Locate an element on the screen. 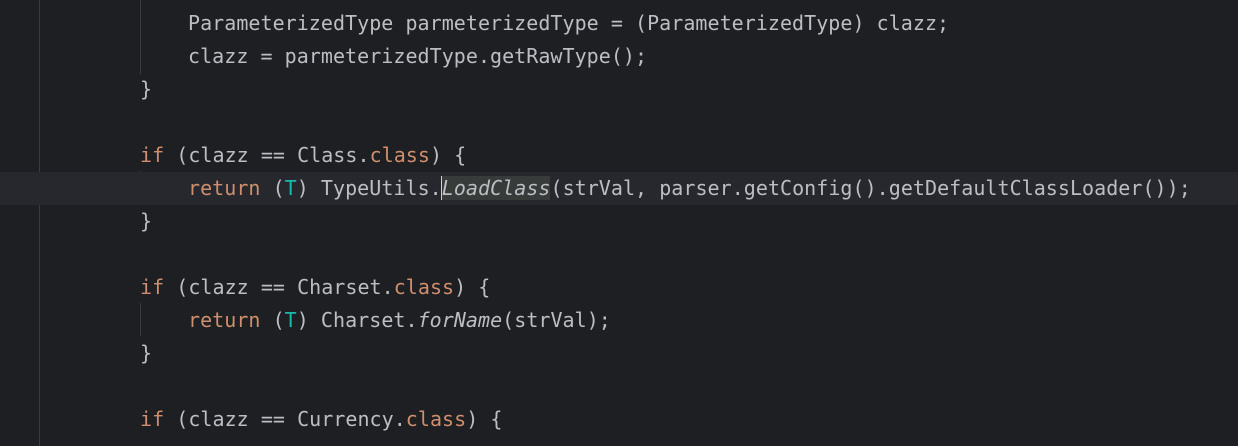 This screenshot has width=1238, height=446. code-text: clazz = parmeterizedType.getRawType(); is located at coordinates (418, 56).